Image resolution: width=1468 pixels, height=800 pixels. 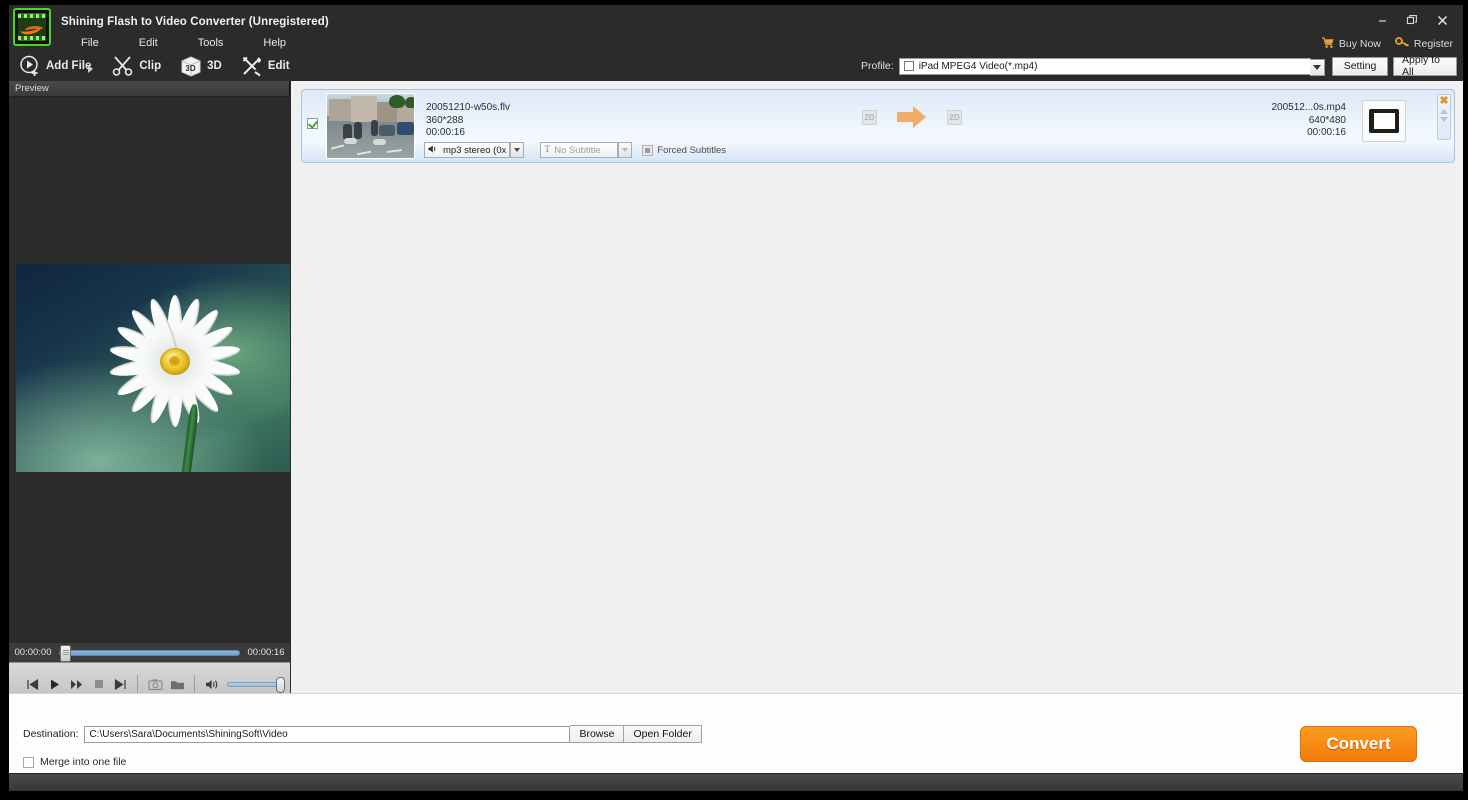 I want to click on apply-to-all-button: Apply to All, so click(x=1425, y=66).